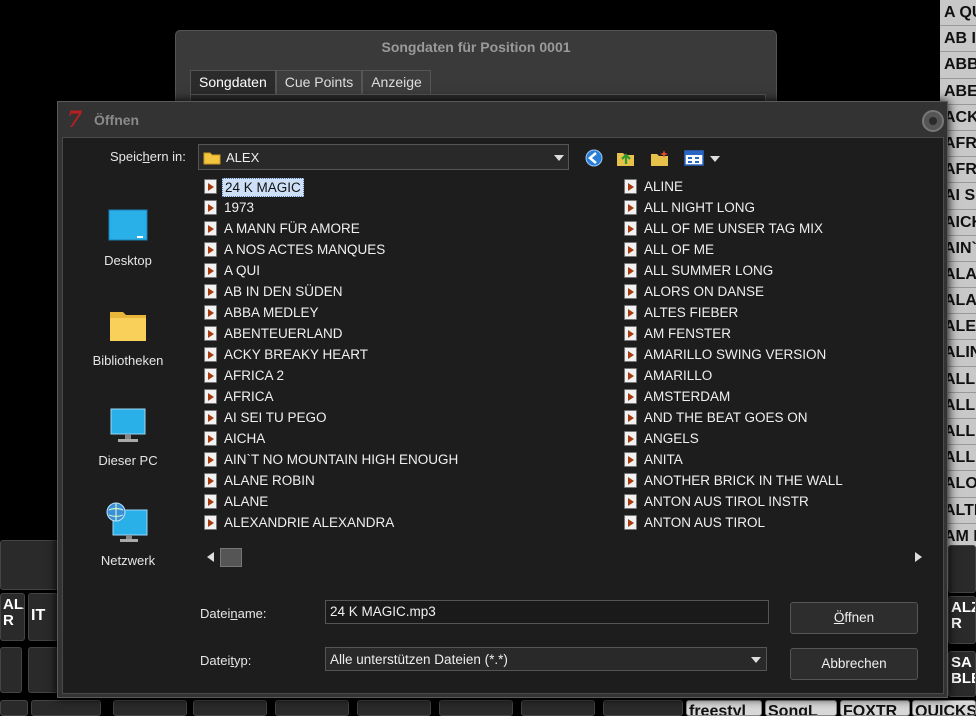  I want to click on file-item: ALTES FIEBER, so click(800, 312).